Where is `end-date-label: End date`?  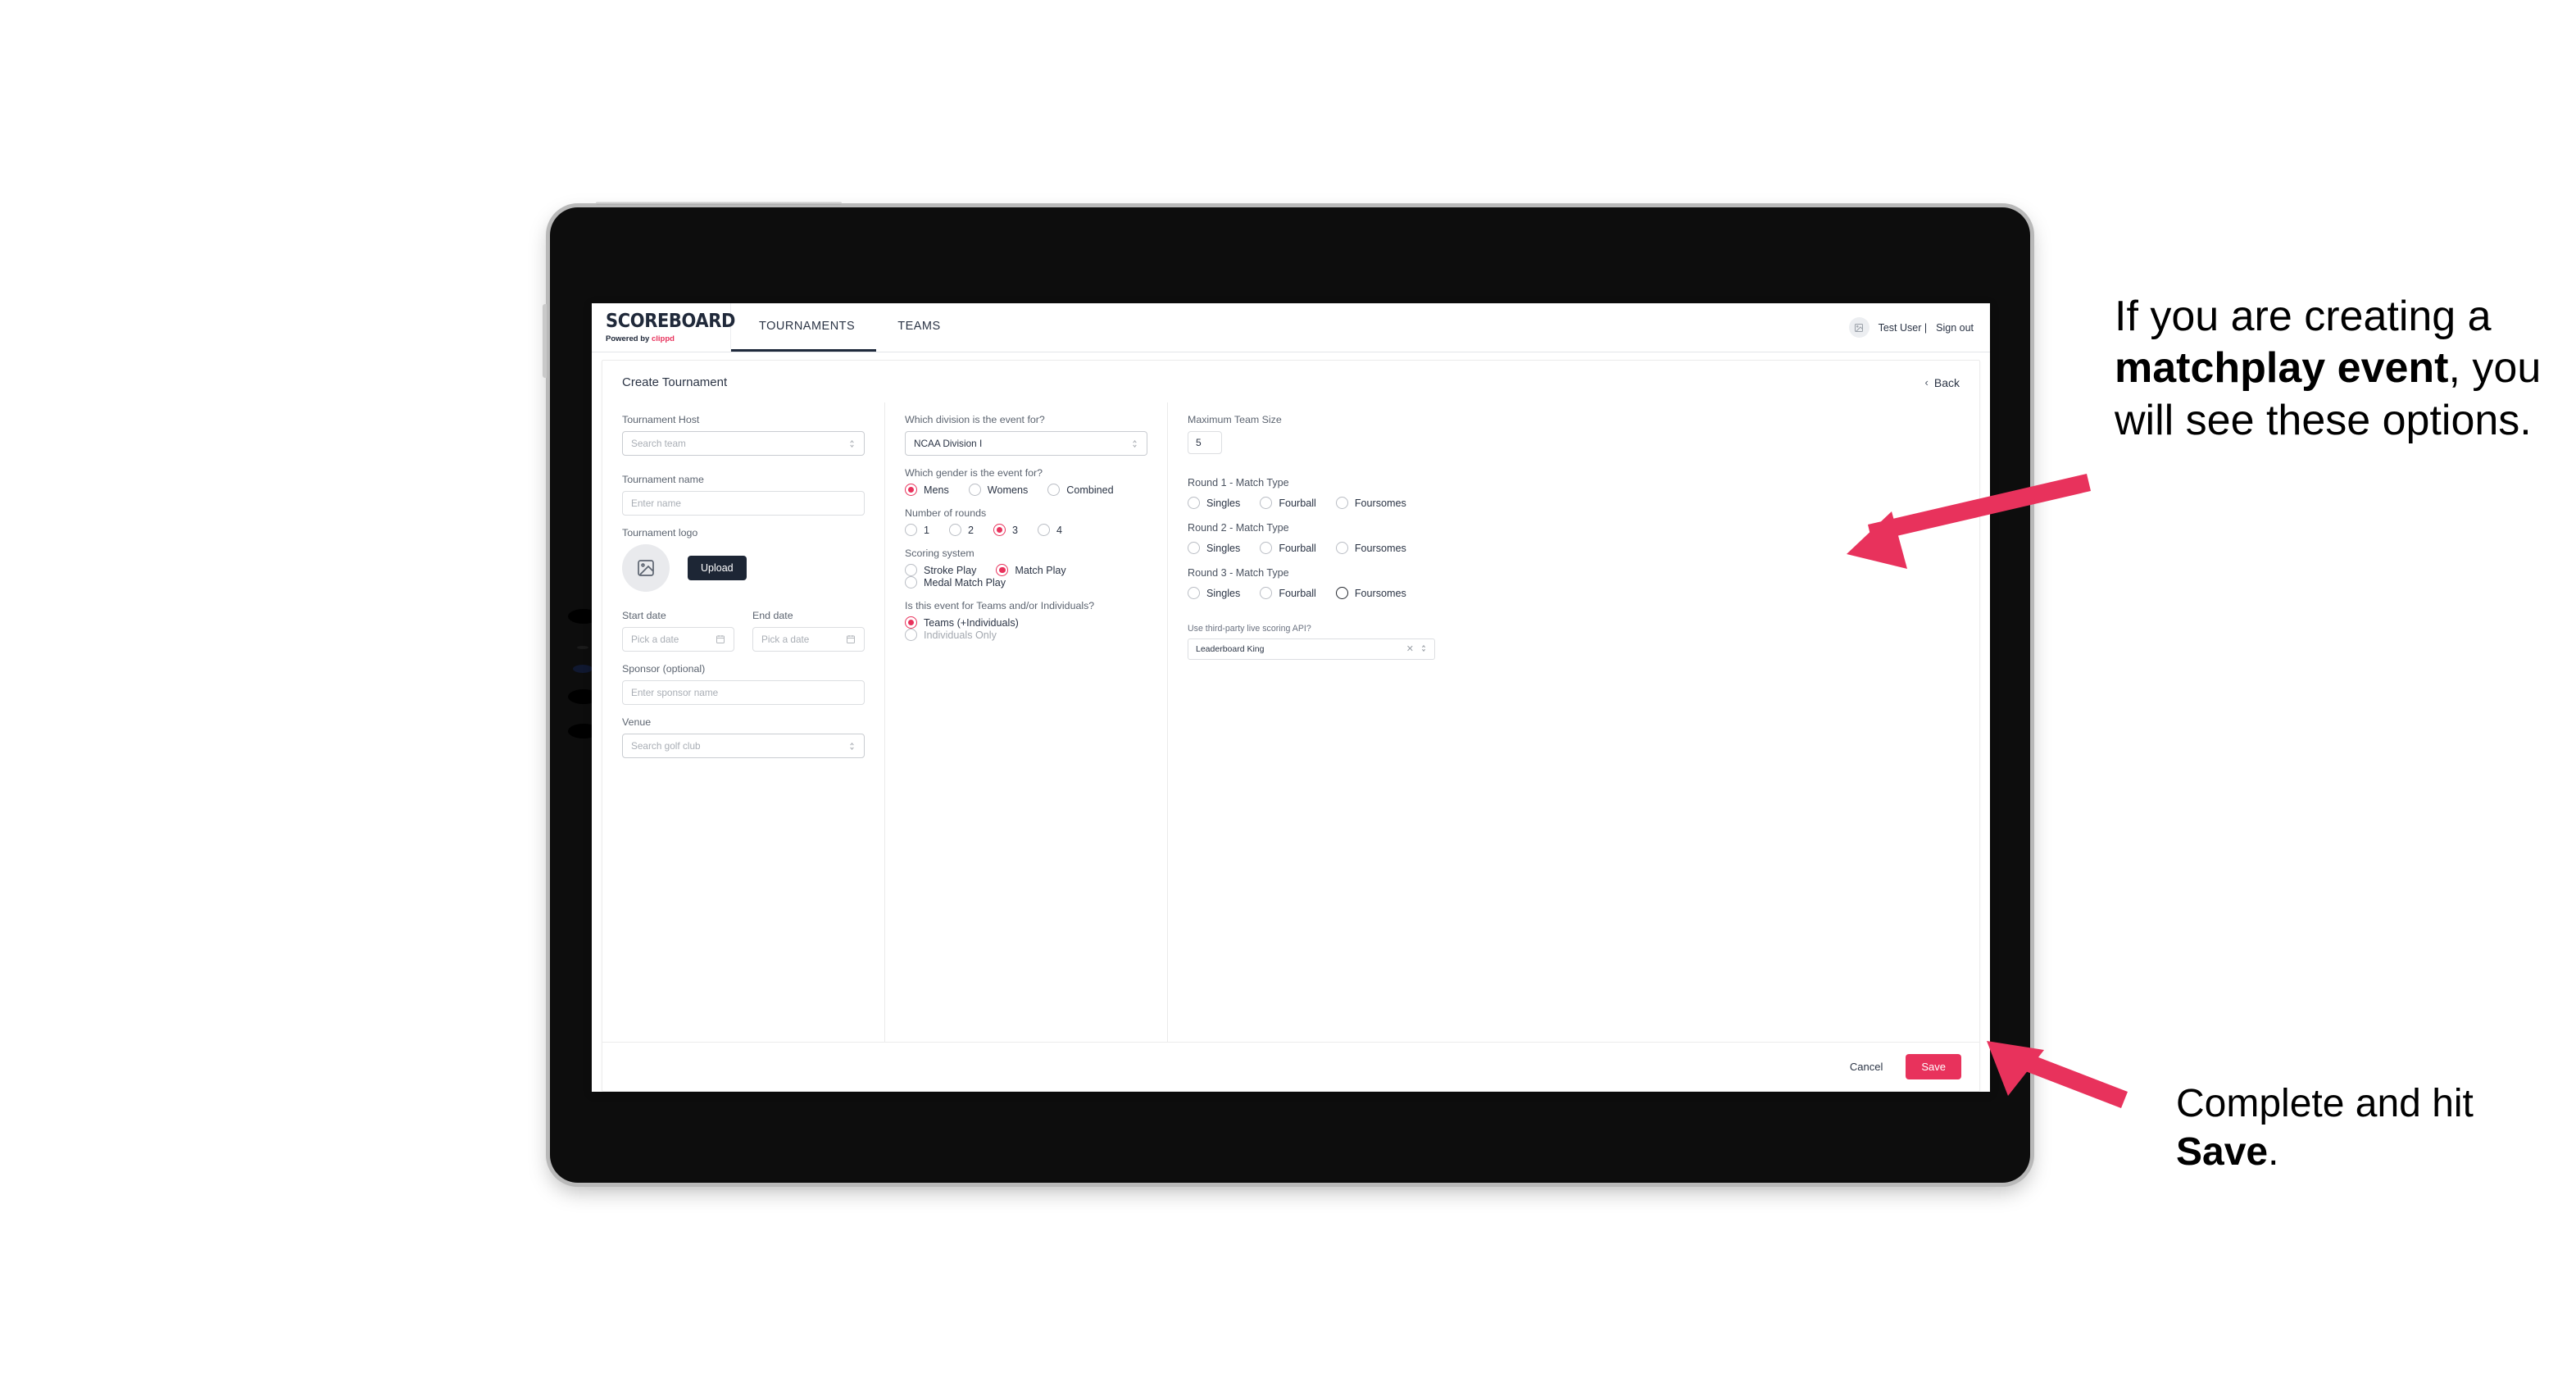
end-date-label: End date is located at coordinates (772, 615).